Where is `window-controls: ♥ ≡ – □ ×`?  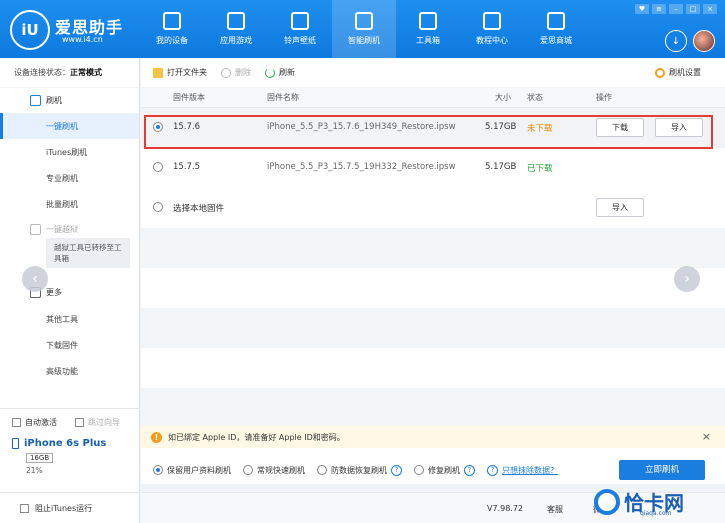
window-controls: ♥ ≡ – □ × is located at coordinates (676, 9).